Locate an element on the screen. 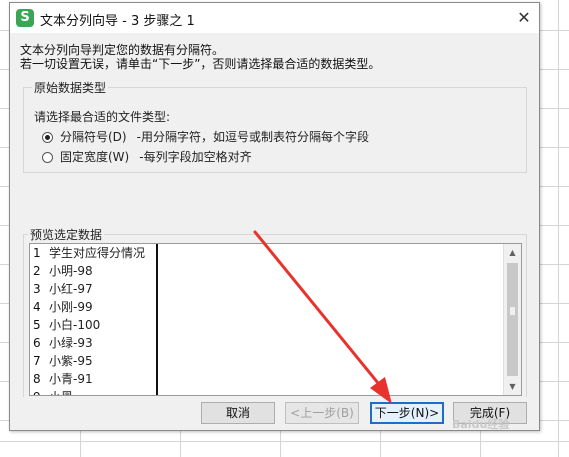 Image resolution: width=569 pixels, height=457 pixels. wps-app-icon: S is located at coordinates (25, 18).